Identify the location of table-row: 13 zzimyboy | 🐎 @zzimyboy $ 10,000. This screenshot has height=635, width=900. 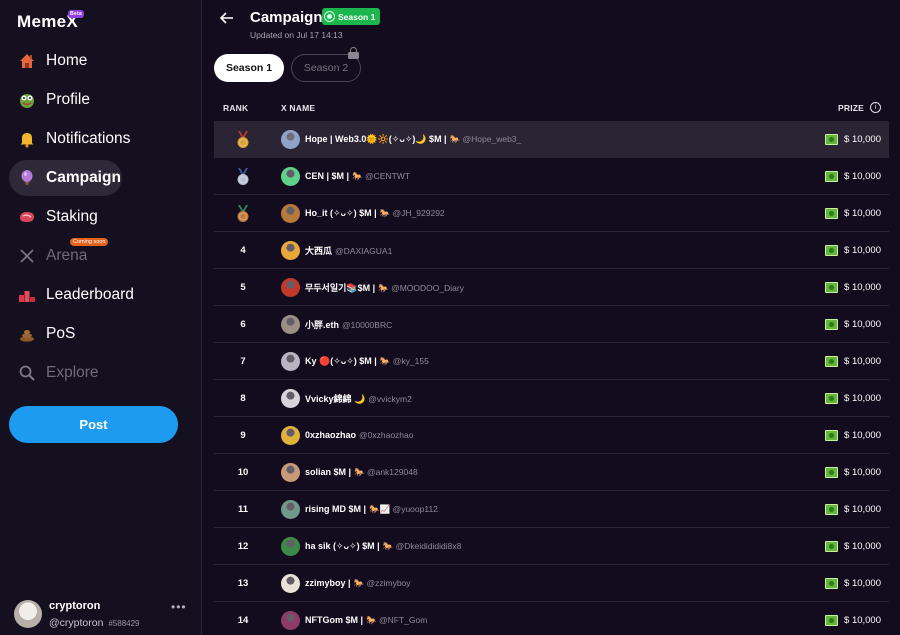
(551, 583).